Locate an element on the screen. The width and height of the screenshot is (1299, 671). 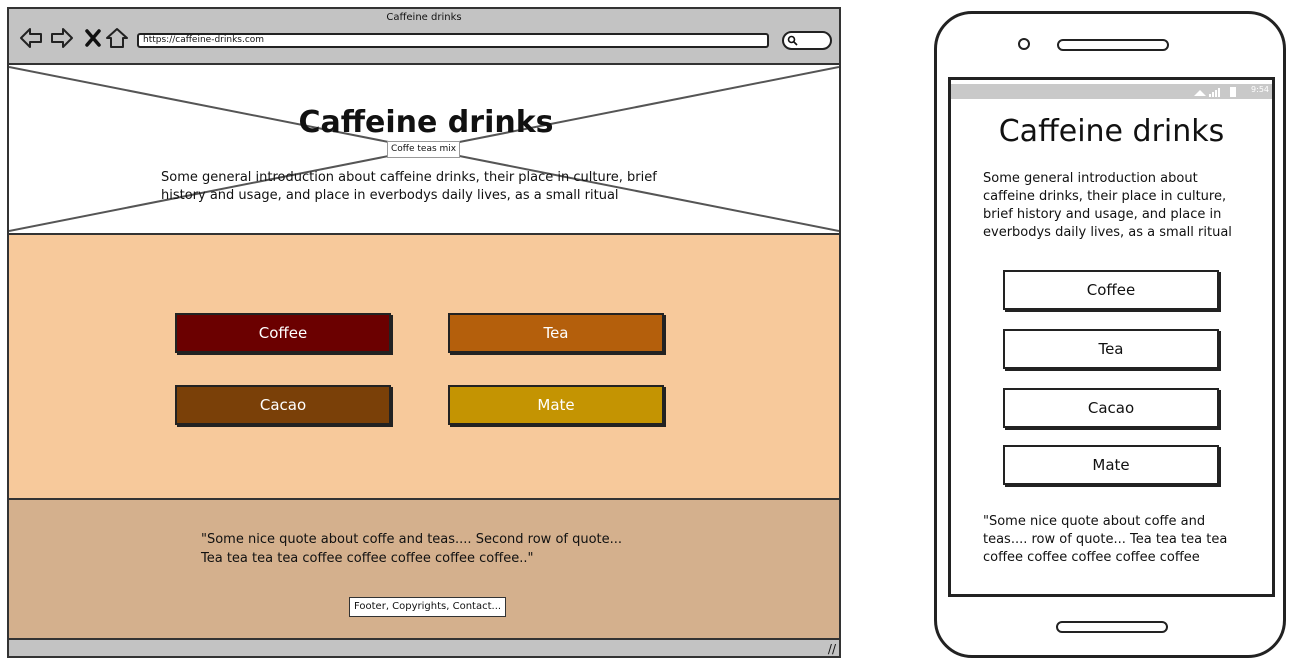
cacao-button: Cacao is located at coordinates (283, 405).